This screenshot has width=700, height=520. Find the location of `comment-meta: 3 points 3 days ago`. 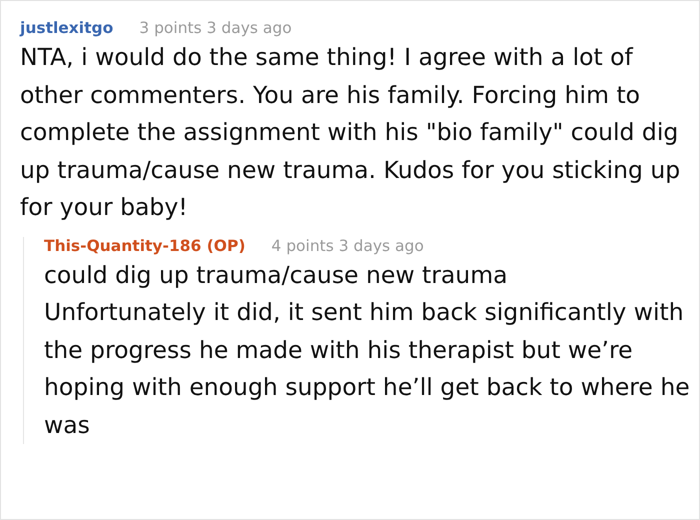

comment-meta: 3 points 3 days ago is located at coordinates (215, 28).